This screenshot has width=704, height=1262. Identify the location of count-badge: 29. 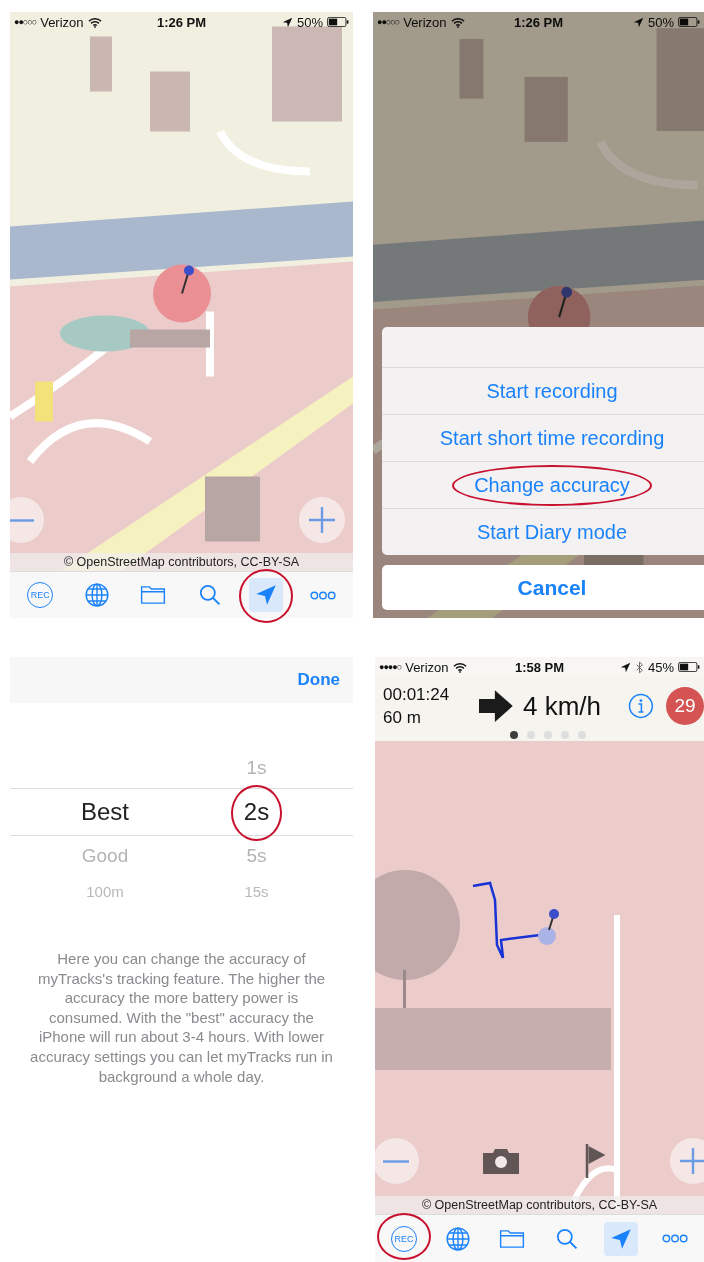
(685, 706).